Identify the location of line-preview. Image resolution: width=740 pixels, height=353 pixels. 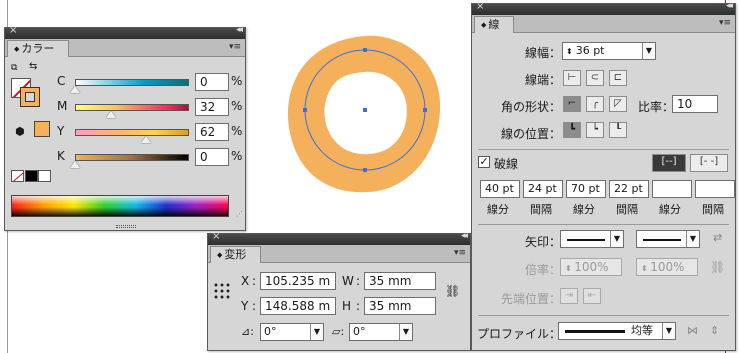
(662, 240).